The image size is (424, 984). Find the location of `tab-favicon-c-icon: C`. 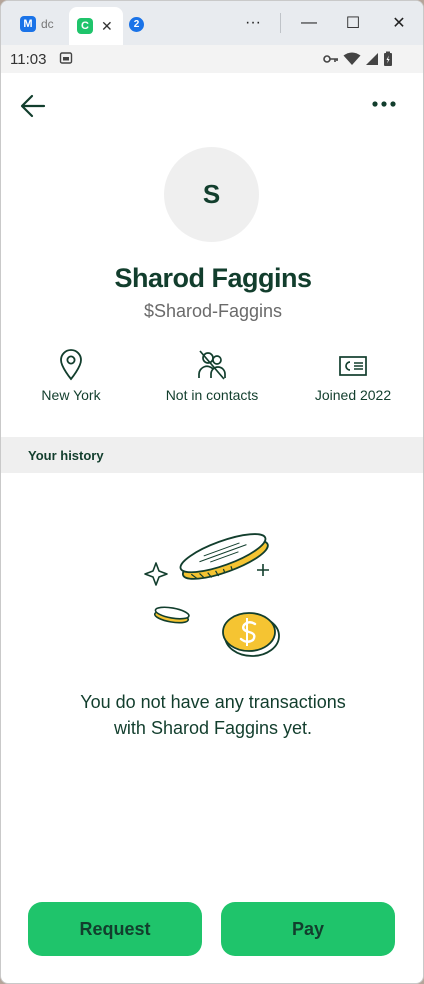

tab-favicon-c-icon: C is located at coordinates (85, 26).